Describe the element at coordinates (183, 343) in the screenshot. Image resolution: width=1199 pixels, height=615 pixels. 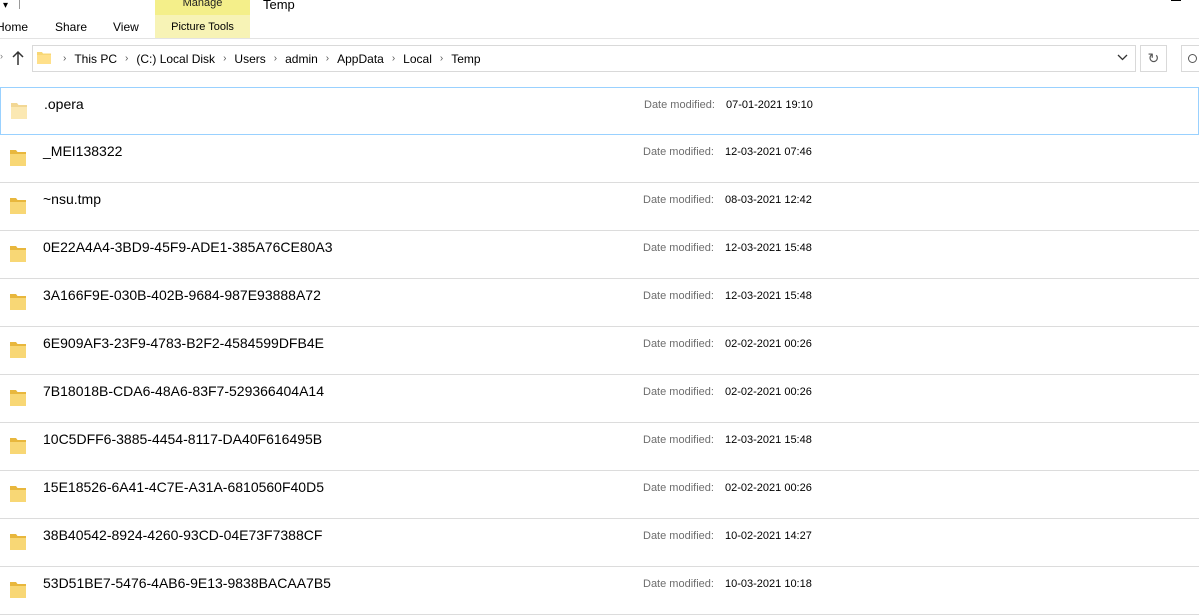
I see `file-name: 6E909AF3-23F9-4783-B2F2-4584599DFB4E` at that location.